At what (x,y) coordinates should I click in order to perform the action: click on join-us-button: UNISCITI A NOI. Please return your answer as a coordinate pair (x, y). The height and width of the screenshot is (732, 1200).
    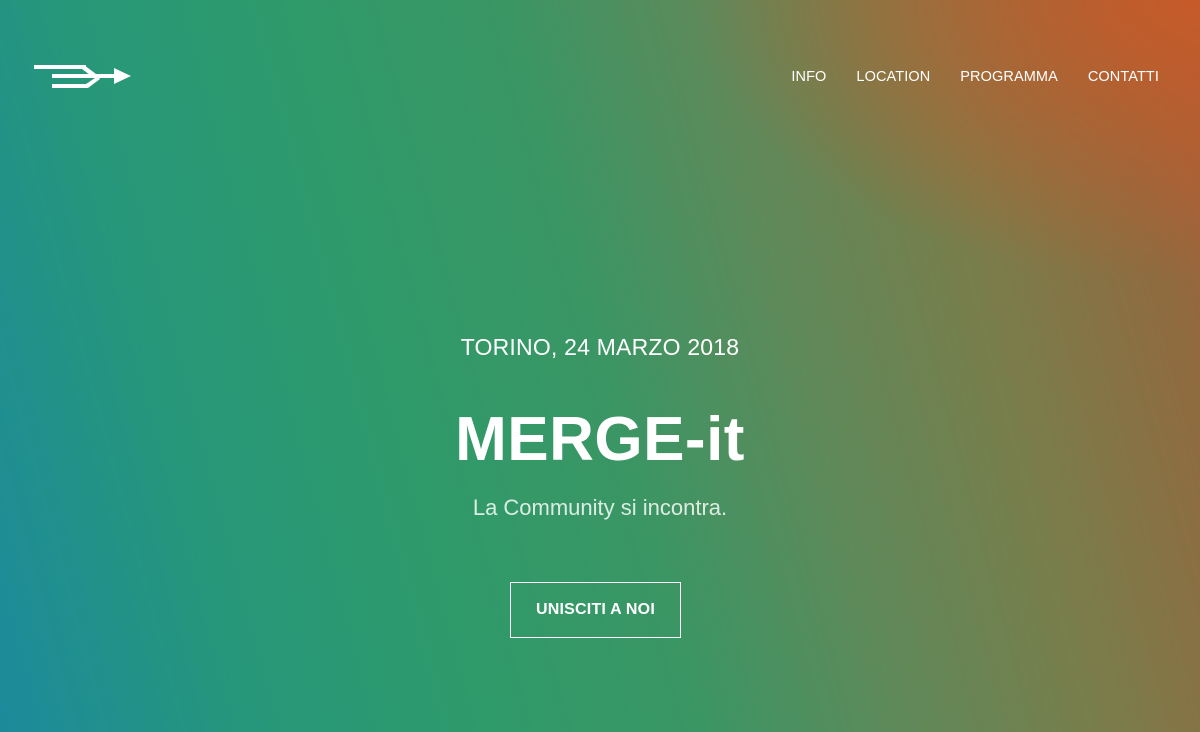
    Looking at the image, I should click on (595, 610).